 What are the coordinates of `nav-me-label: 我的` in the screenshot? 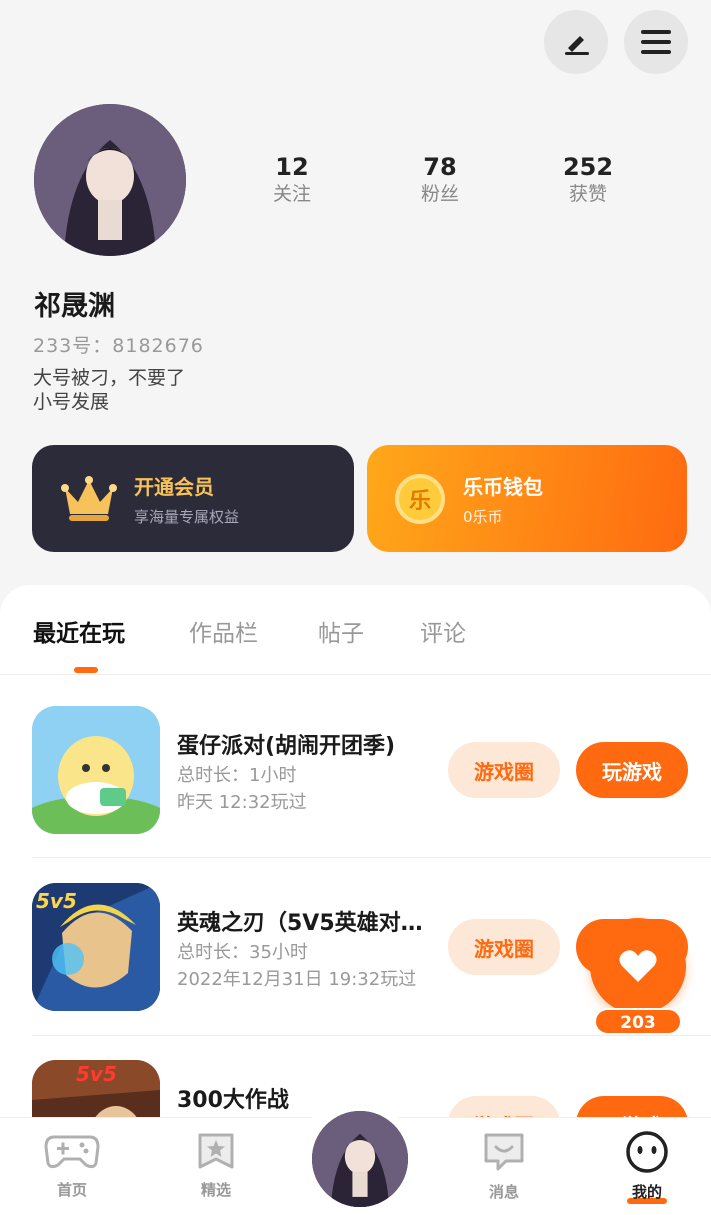 It's located at (646, 1192).